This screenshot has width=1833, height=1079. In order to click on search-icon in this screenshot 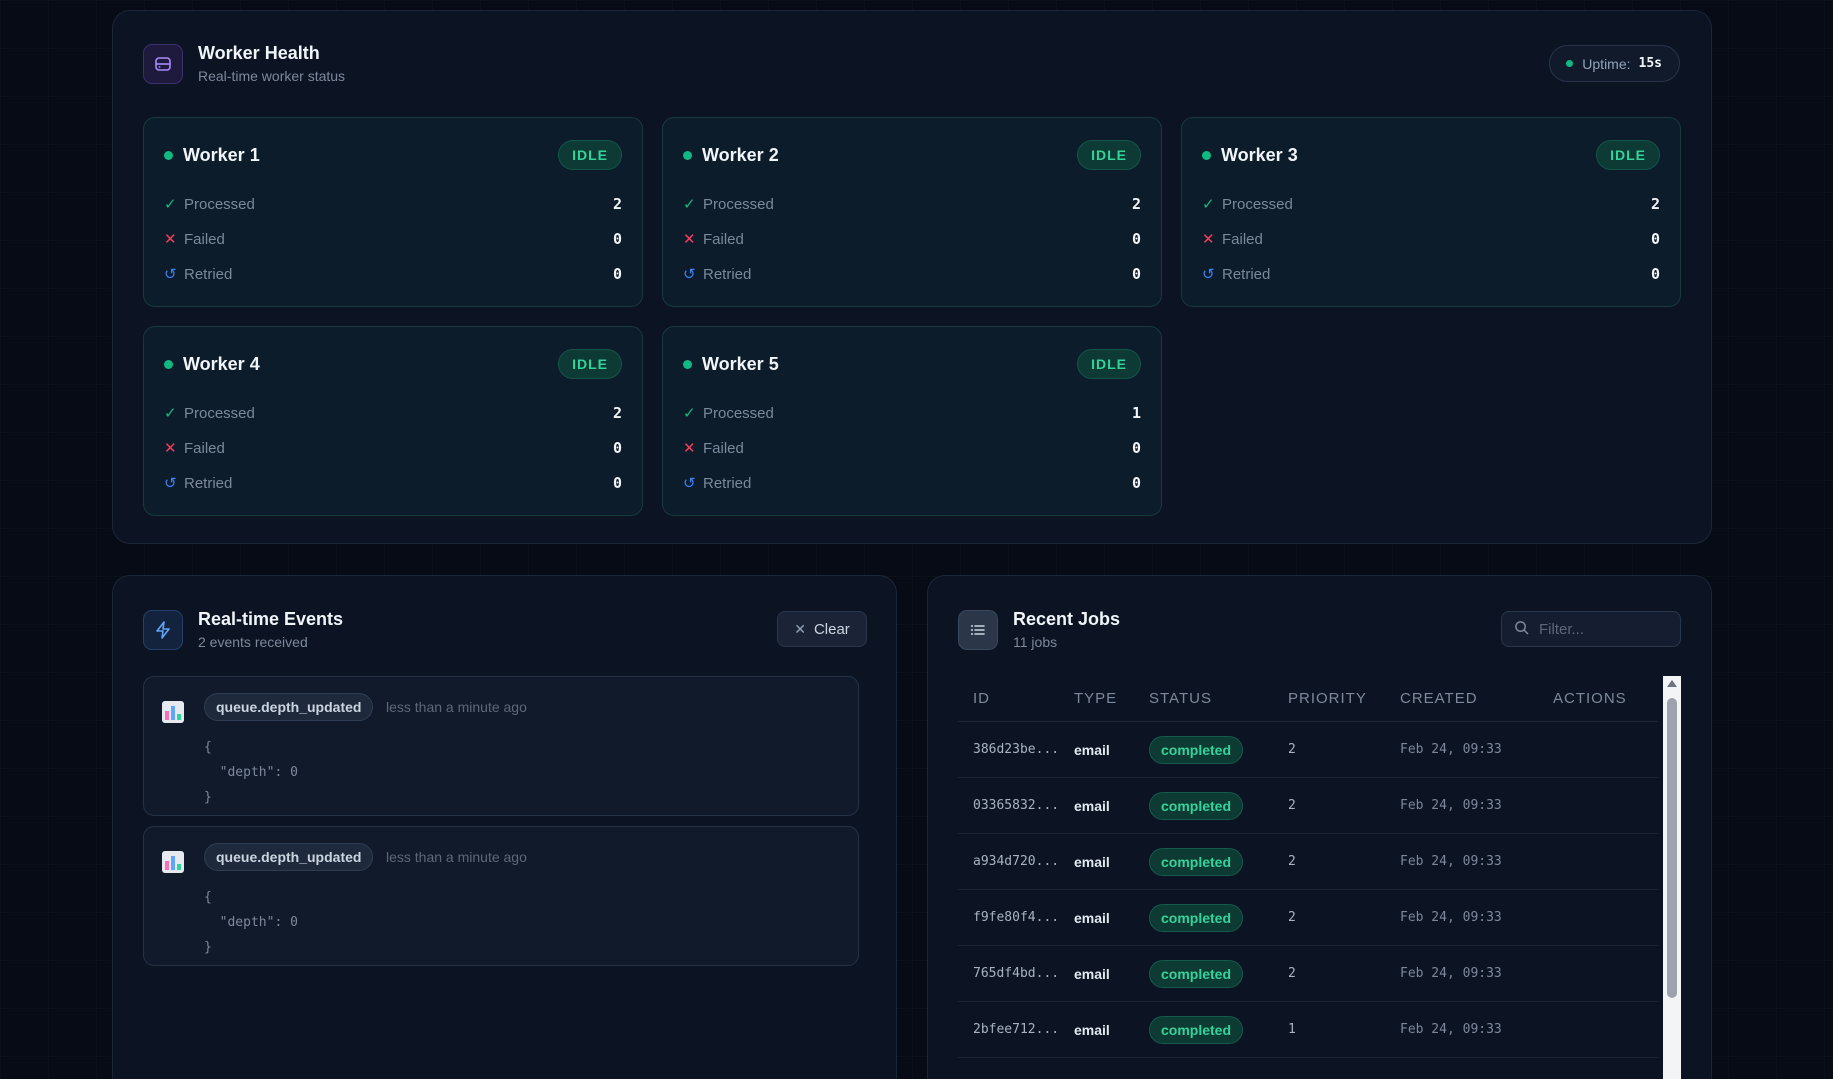, I will do `click(1521, 629)`.